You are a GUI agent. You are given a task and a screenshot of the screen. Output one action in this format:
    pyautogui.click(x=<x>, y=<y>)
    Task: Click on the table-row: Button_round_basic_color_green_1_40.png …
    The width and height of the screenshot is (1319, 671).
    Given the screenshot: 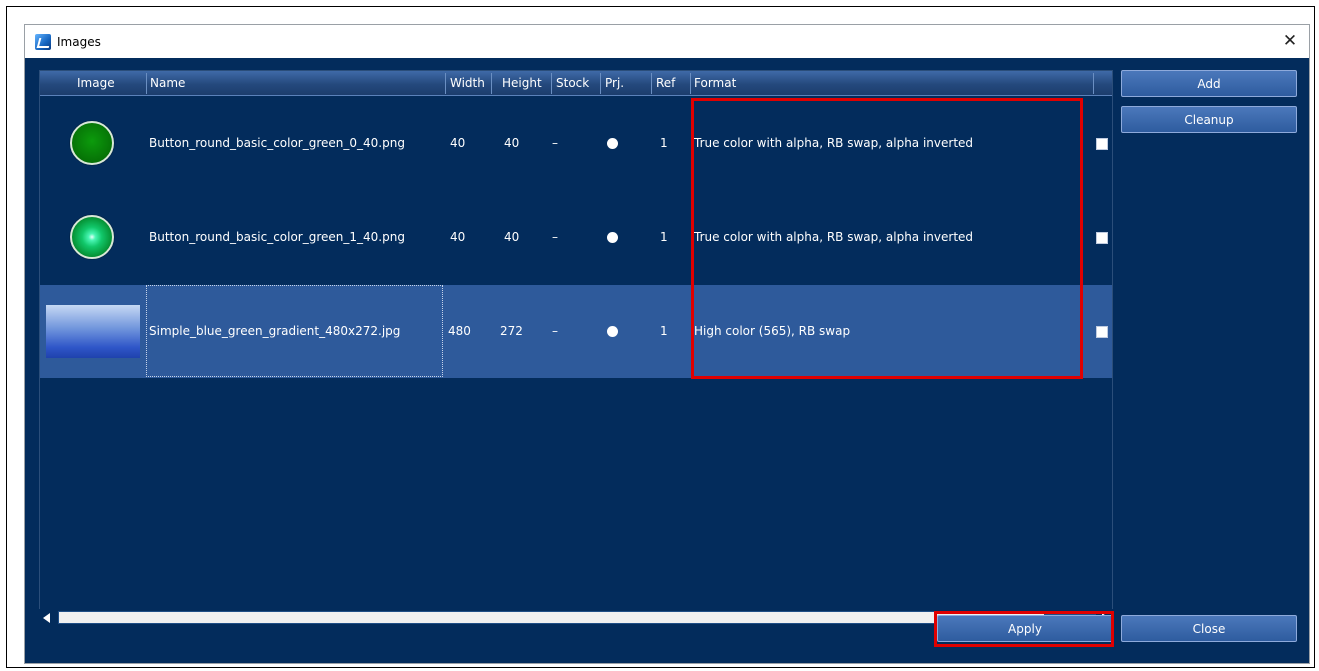 What is the action you would take?
    pyautogui.click(x=576, y=237)
    